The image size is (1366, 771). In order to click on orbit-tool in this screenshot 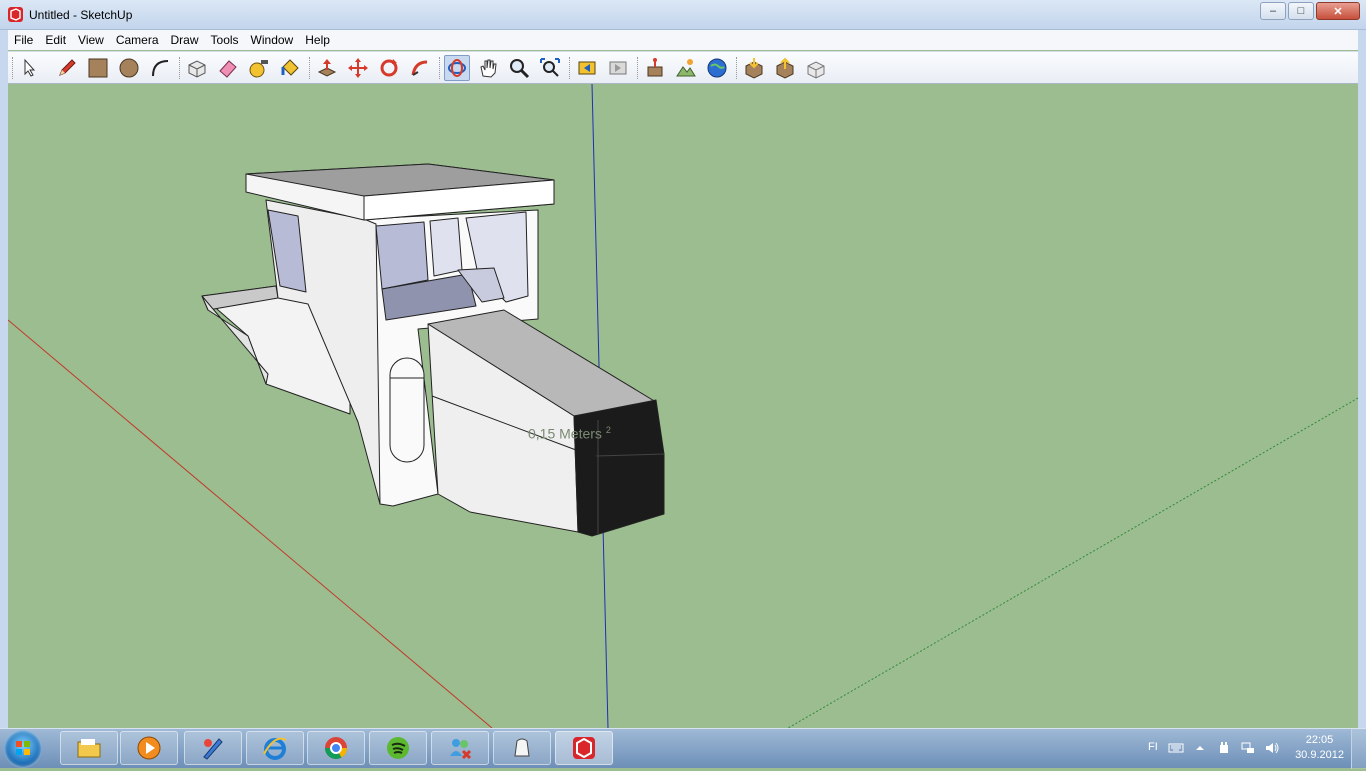, I will do `click(457, 68)`.